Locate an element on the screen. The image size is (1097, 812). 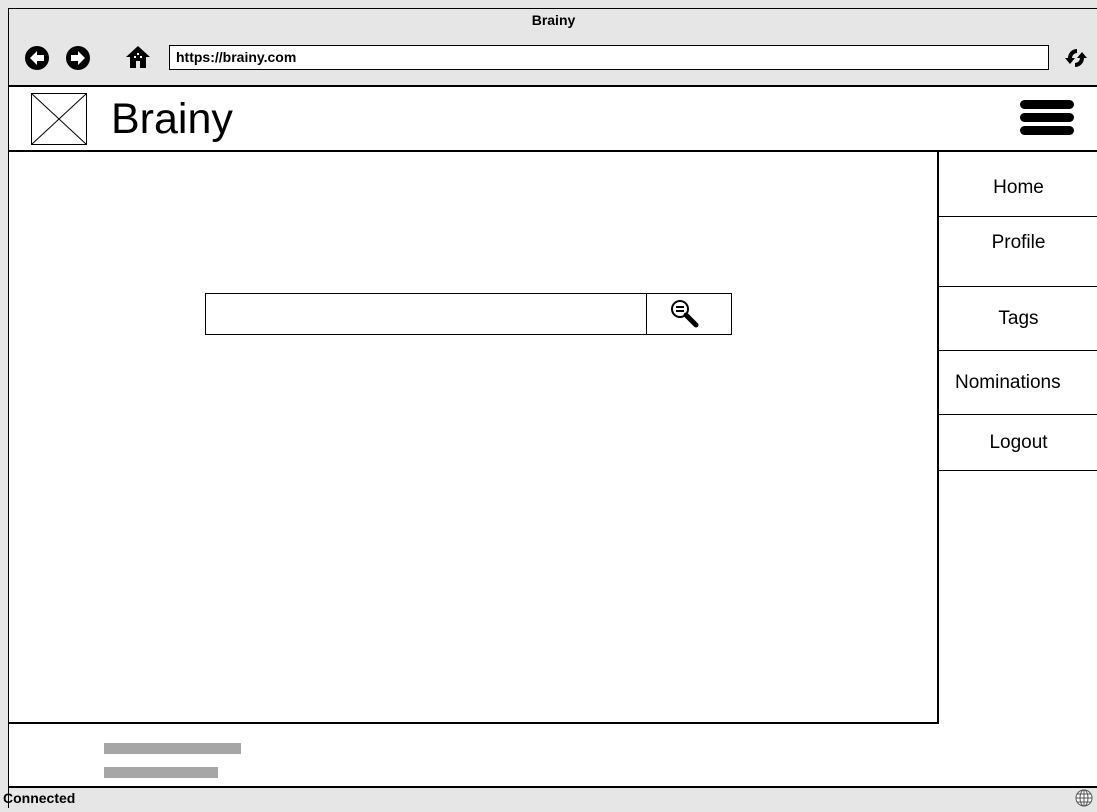
hamburger-menu-icon is located at coordinates (1047, 118).